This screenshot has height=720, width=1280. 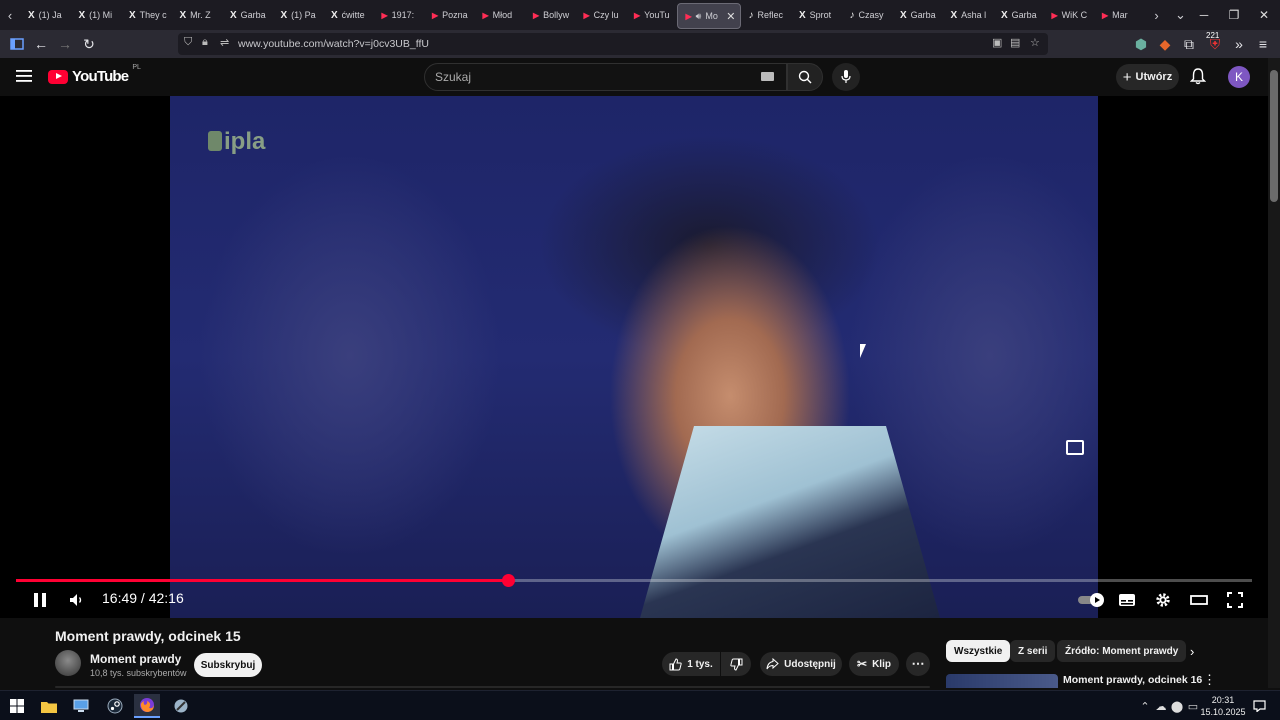 What do you see at coordinates (1239, 44) in the screenshot?
I see `overflow-chevron-icon: »` at bounding box center [1239, 44].